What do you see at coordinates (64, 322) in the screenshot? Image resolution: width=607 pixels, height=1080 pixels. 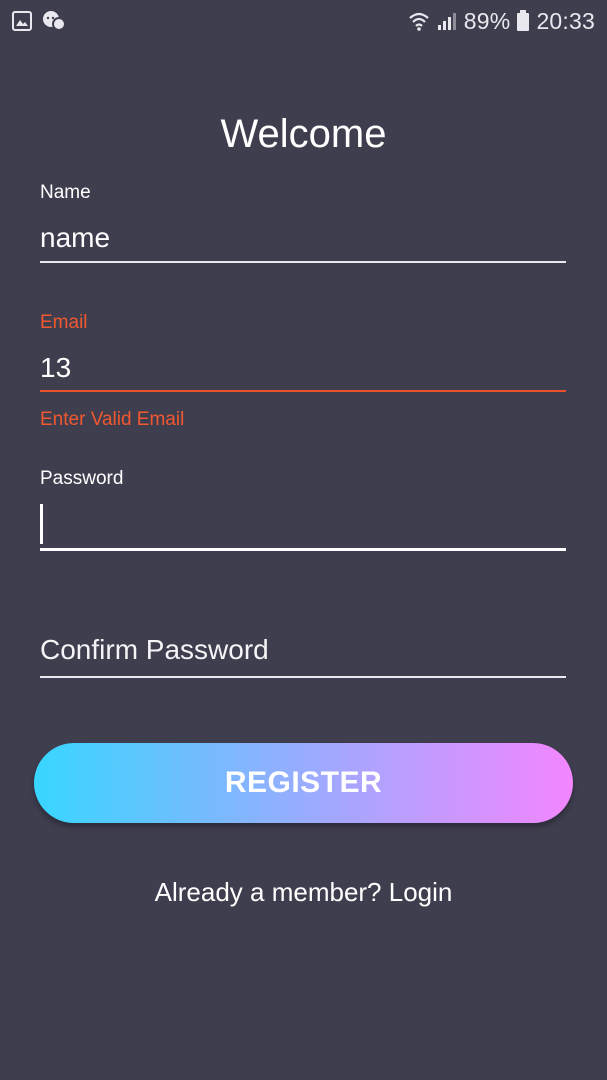 I see `email-label: Email` at bounding box center [64, 322].